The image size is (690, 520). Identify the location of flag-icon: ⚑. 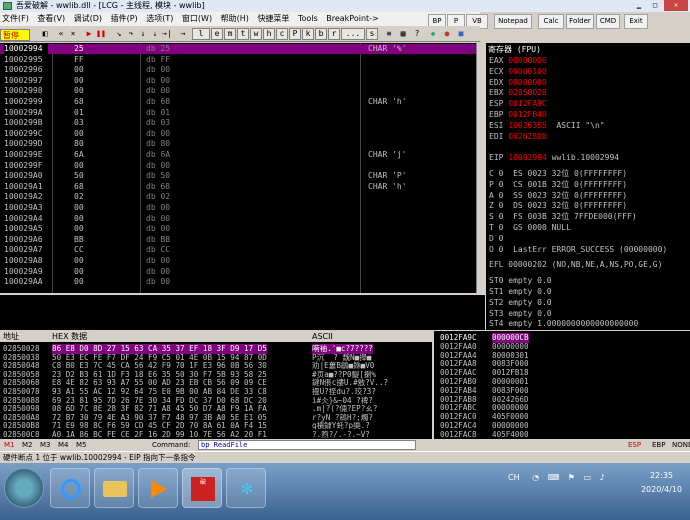
(571, 477).